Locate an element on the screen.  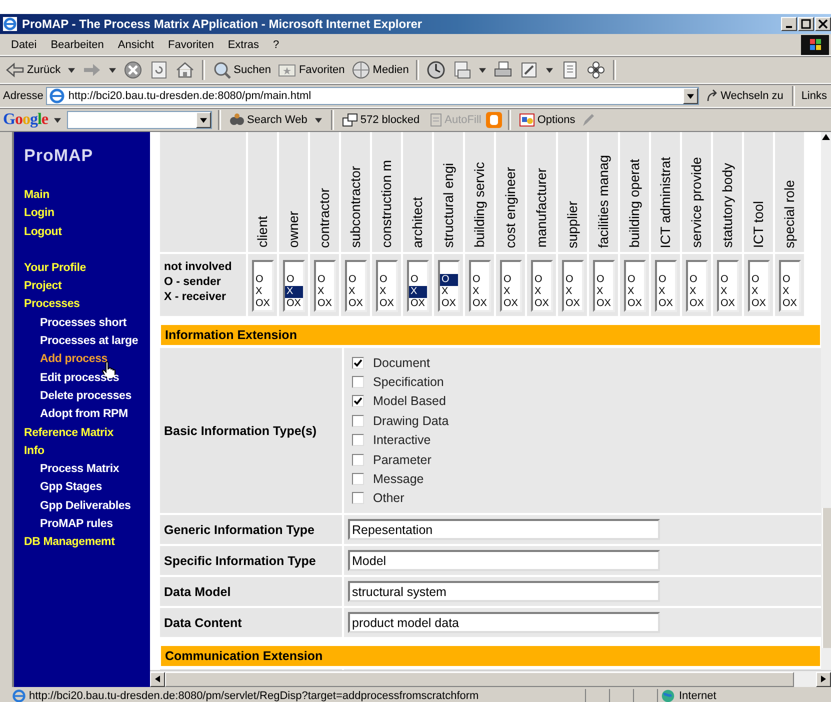
scroll-left-button is located at coordinates (157, 679).